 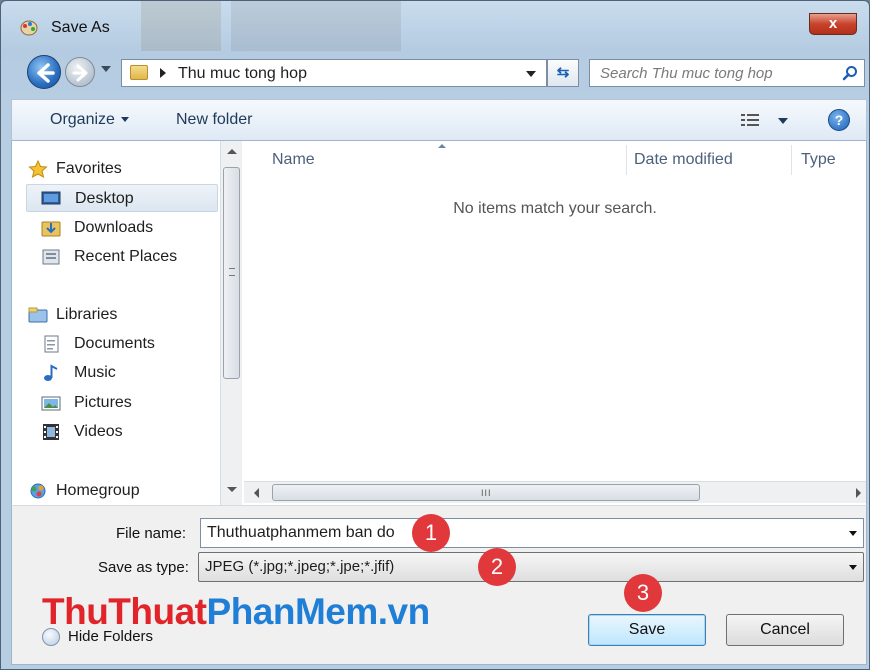 I want to click on grip-icon, so click(x=232, y=272).